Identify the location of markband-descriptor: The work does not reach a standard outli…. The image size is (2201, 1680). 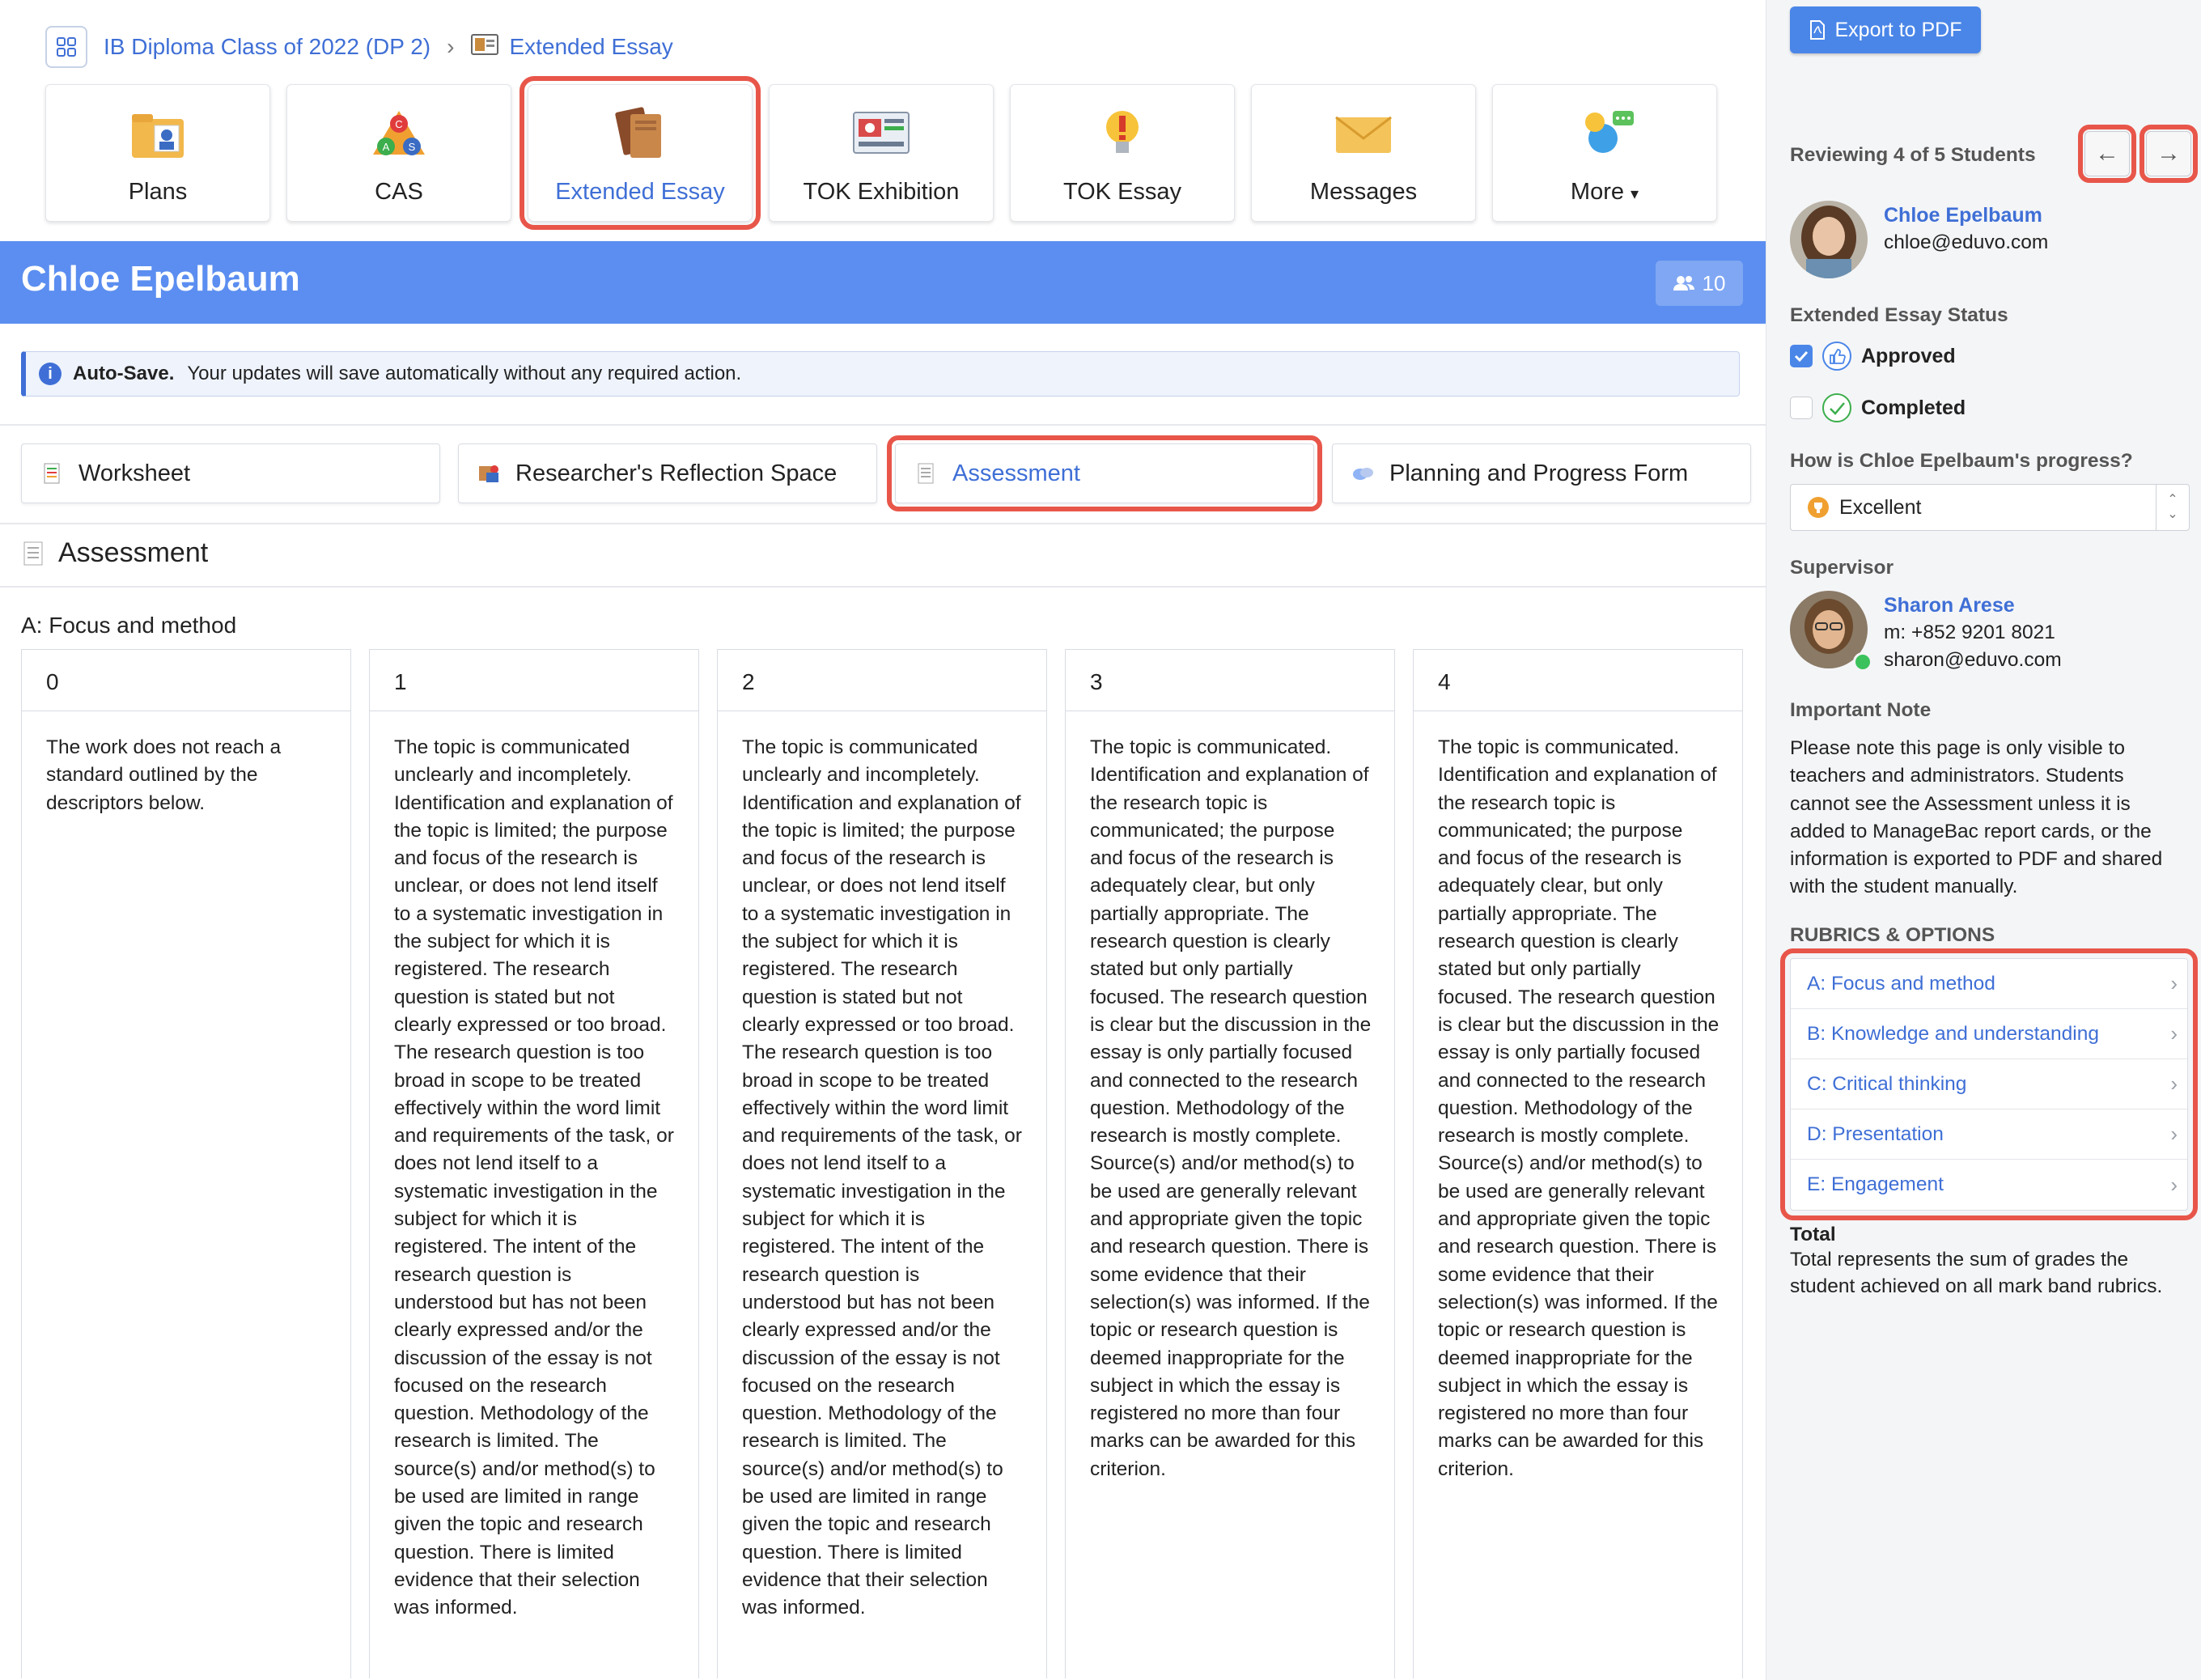
(164, 775).